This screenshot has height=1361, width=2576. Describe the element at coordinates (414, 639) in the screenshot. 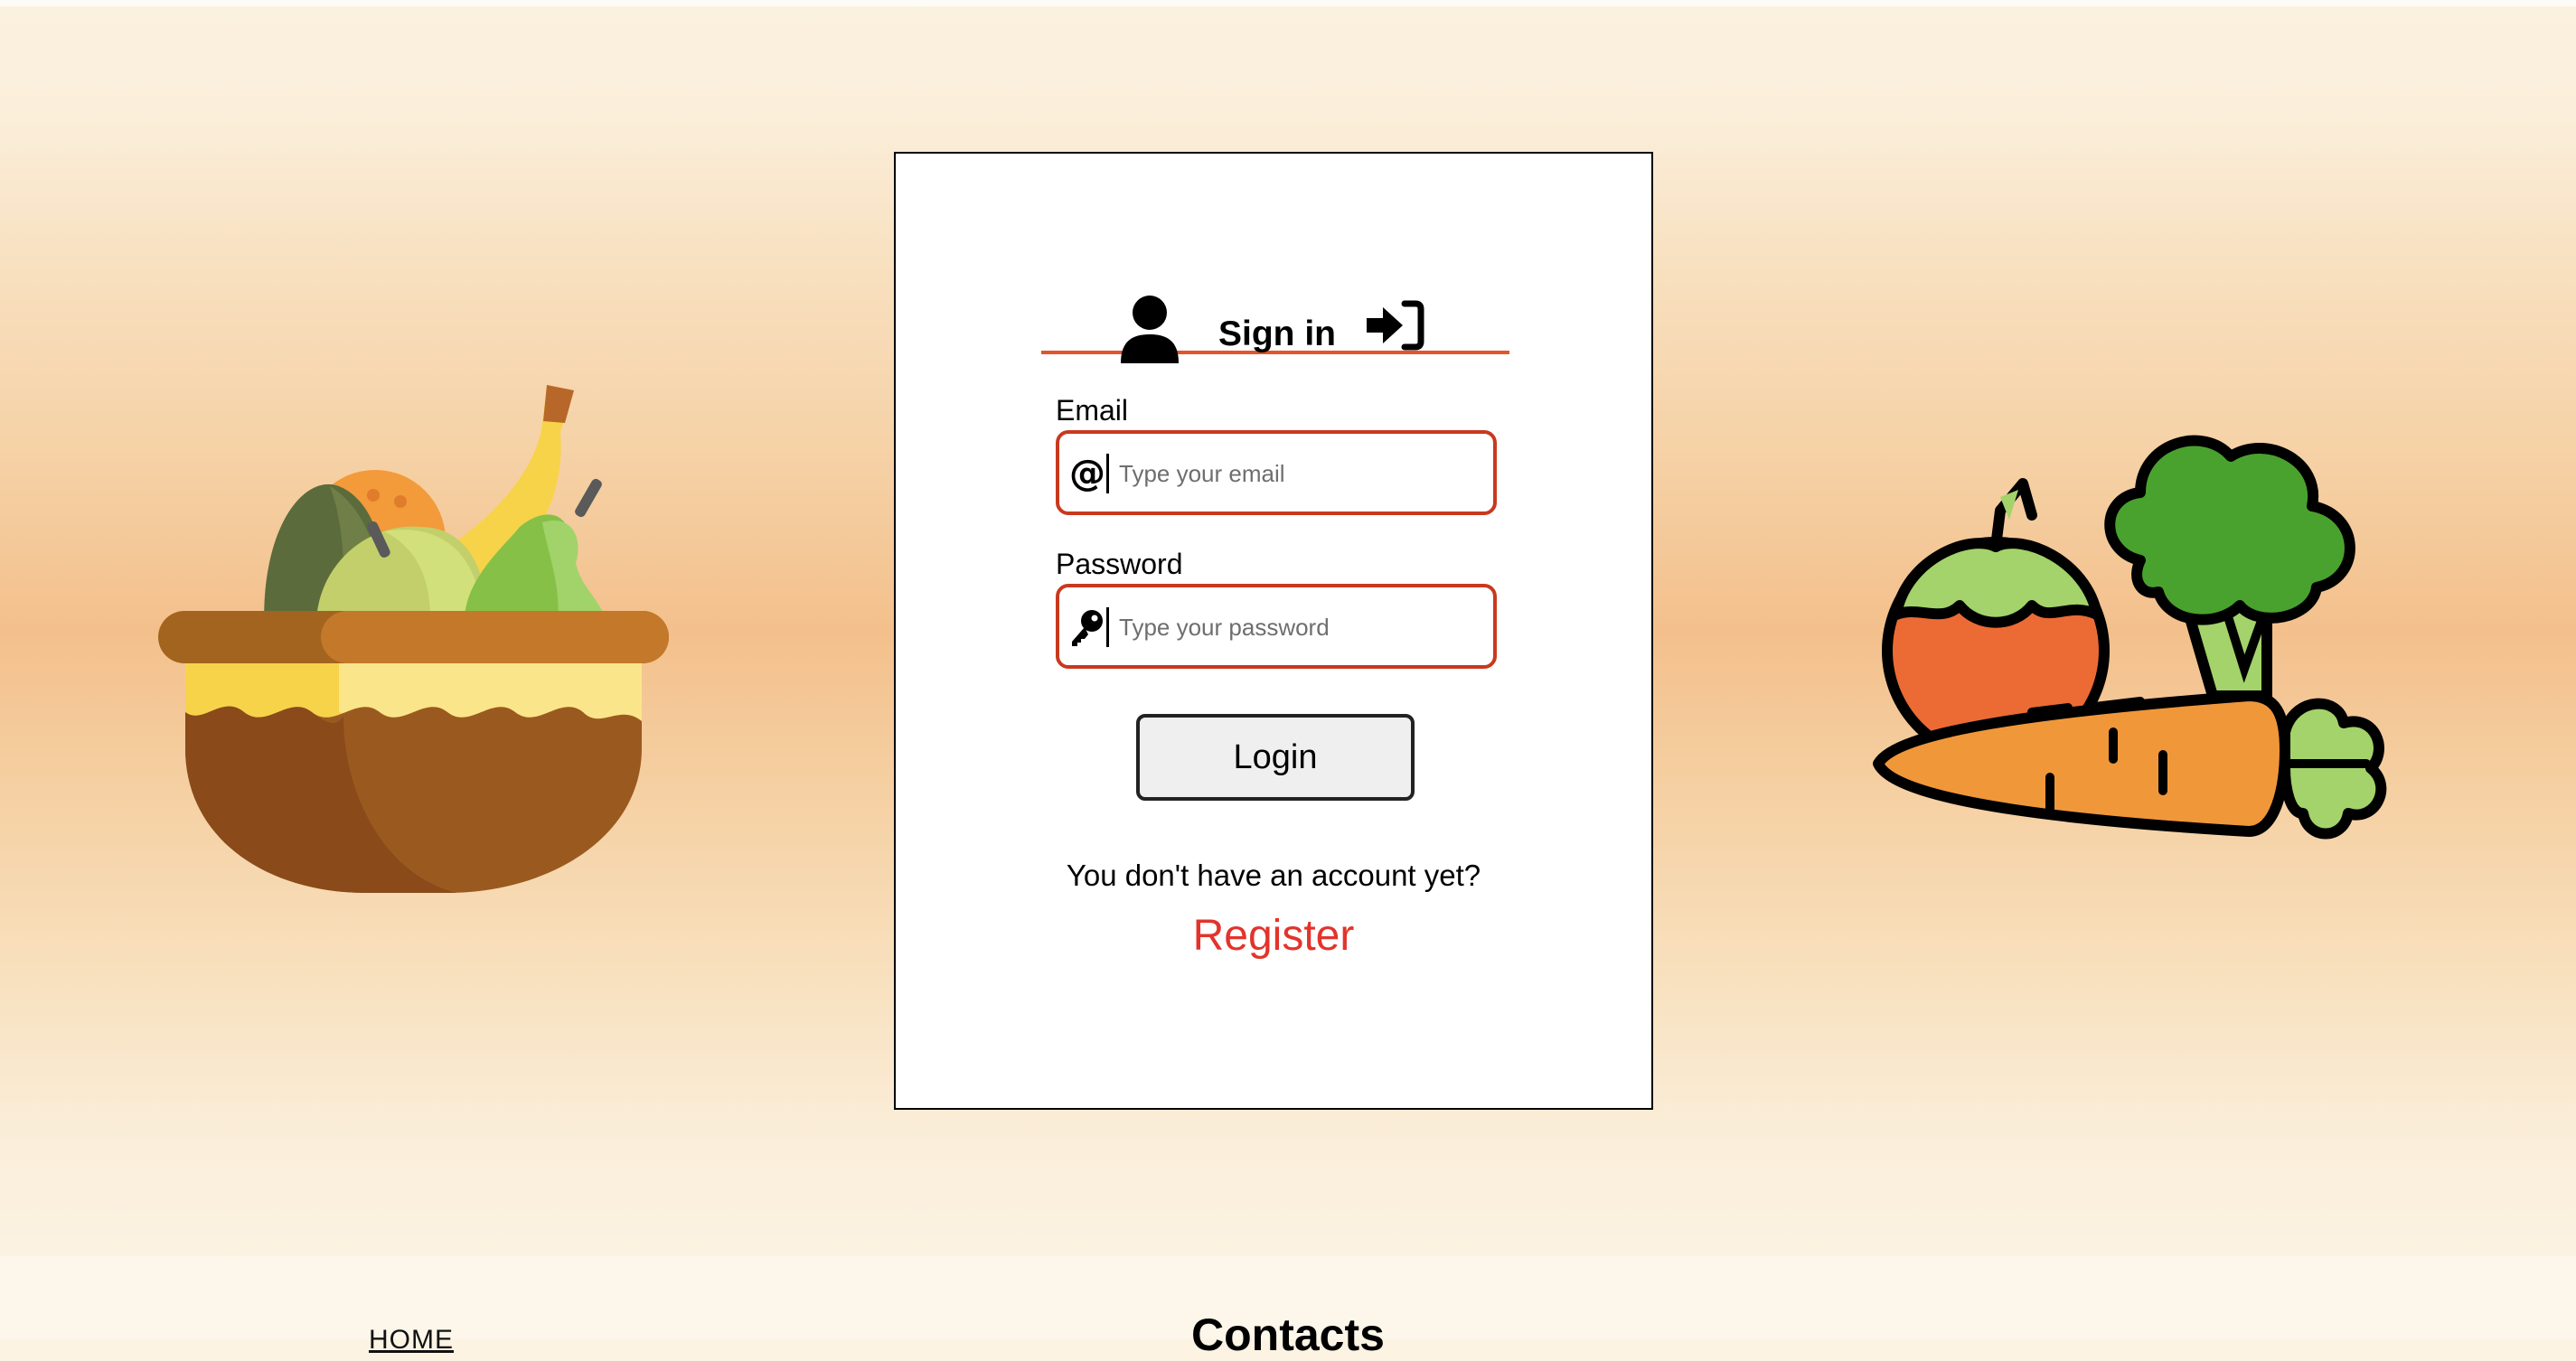

I see `fruit-basket-illustration` at that location.